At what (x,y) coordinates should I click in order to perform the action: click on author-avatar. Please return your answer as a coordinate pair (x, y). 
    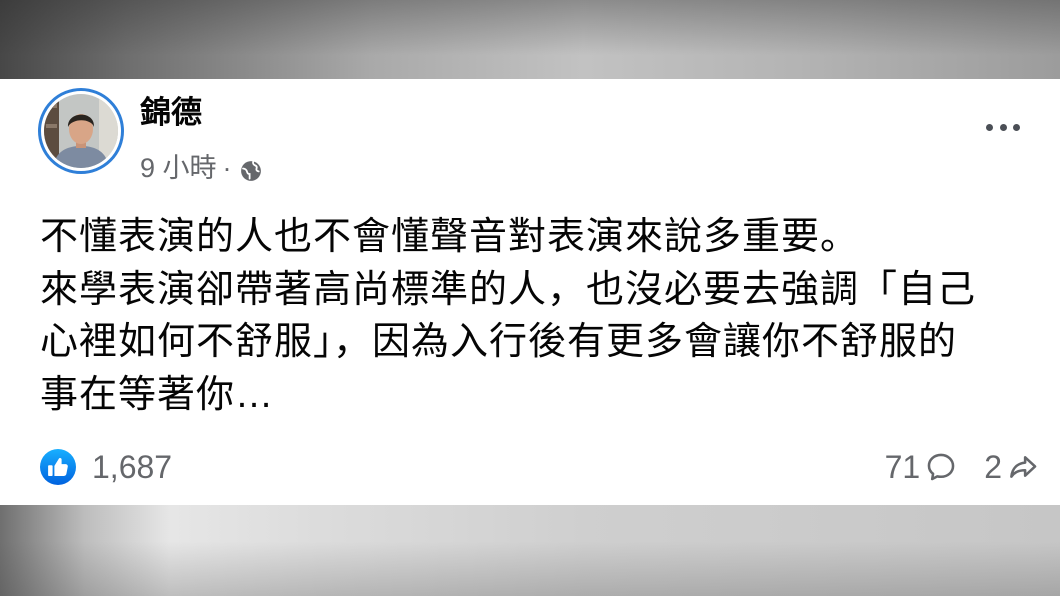
    Looking at the image, I should click on (81, 131).